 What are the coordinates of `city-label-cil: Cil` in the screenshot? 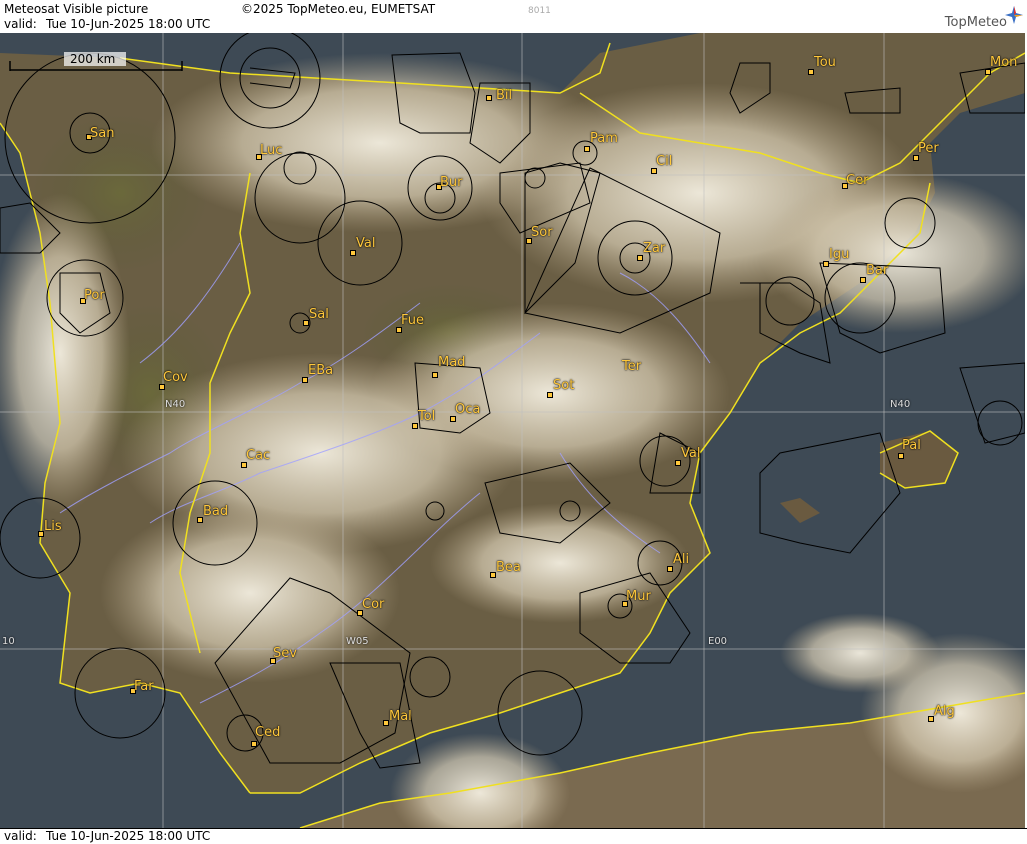 It's located at (664, 161).